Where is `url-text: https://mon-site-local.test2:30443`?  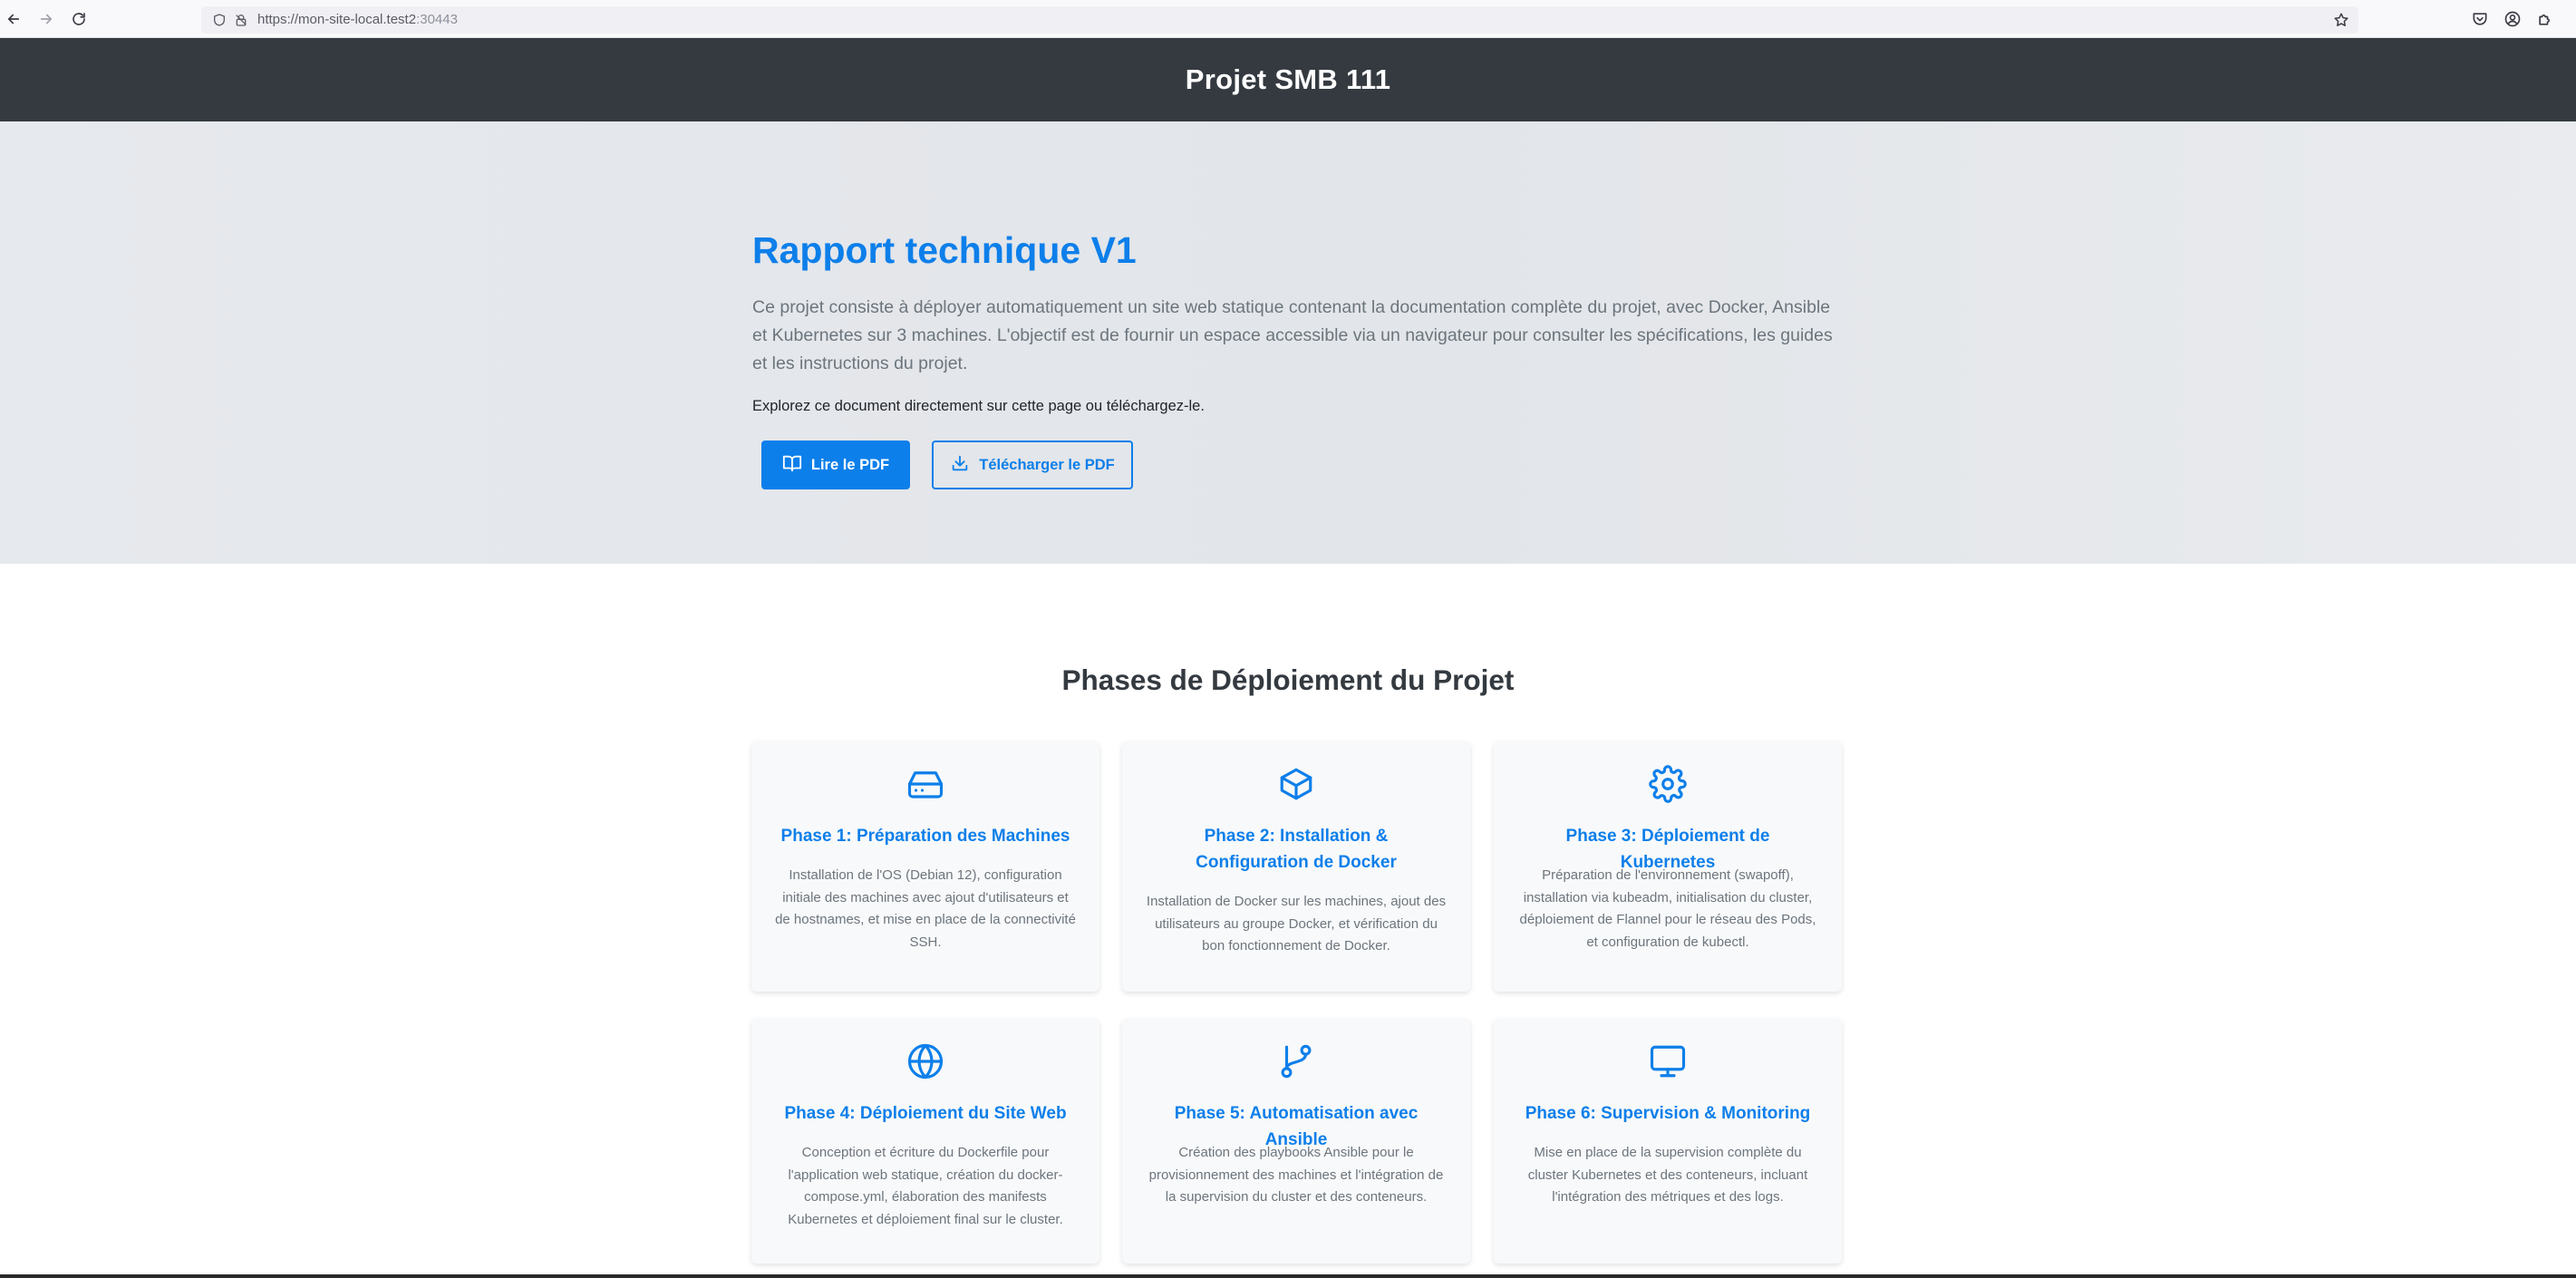 url-text: https://mon-site-local.test2:30443 is located at coordinates (357, 19).